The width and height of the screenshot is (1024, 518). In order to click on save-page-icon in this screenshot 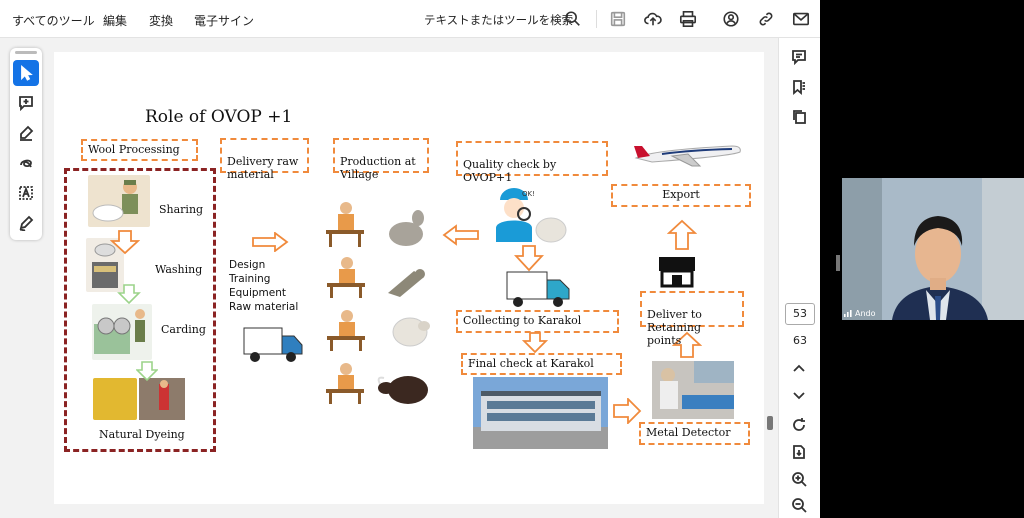, I will do `click(799, 452)`.